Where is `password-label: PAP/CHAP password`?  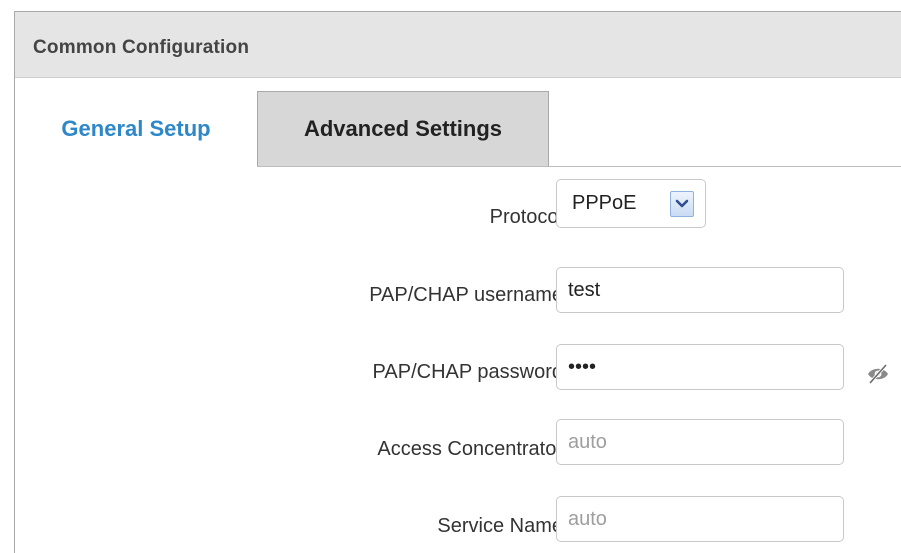
password-label: PAP/CHAP password is located at coordinates (467, 372).